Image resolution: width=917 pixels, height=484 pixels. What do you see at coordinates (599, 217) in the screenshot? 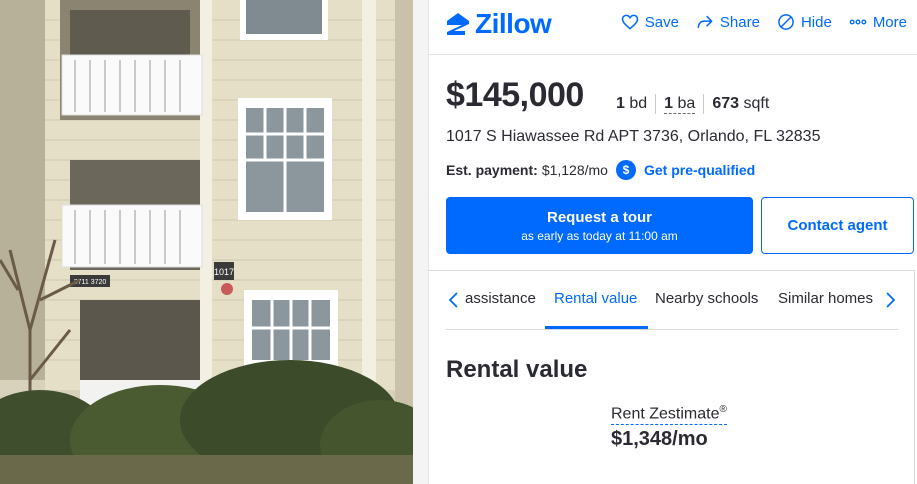
I see `request-tour-label: Request a tour` at bounding box center [599, 217].